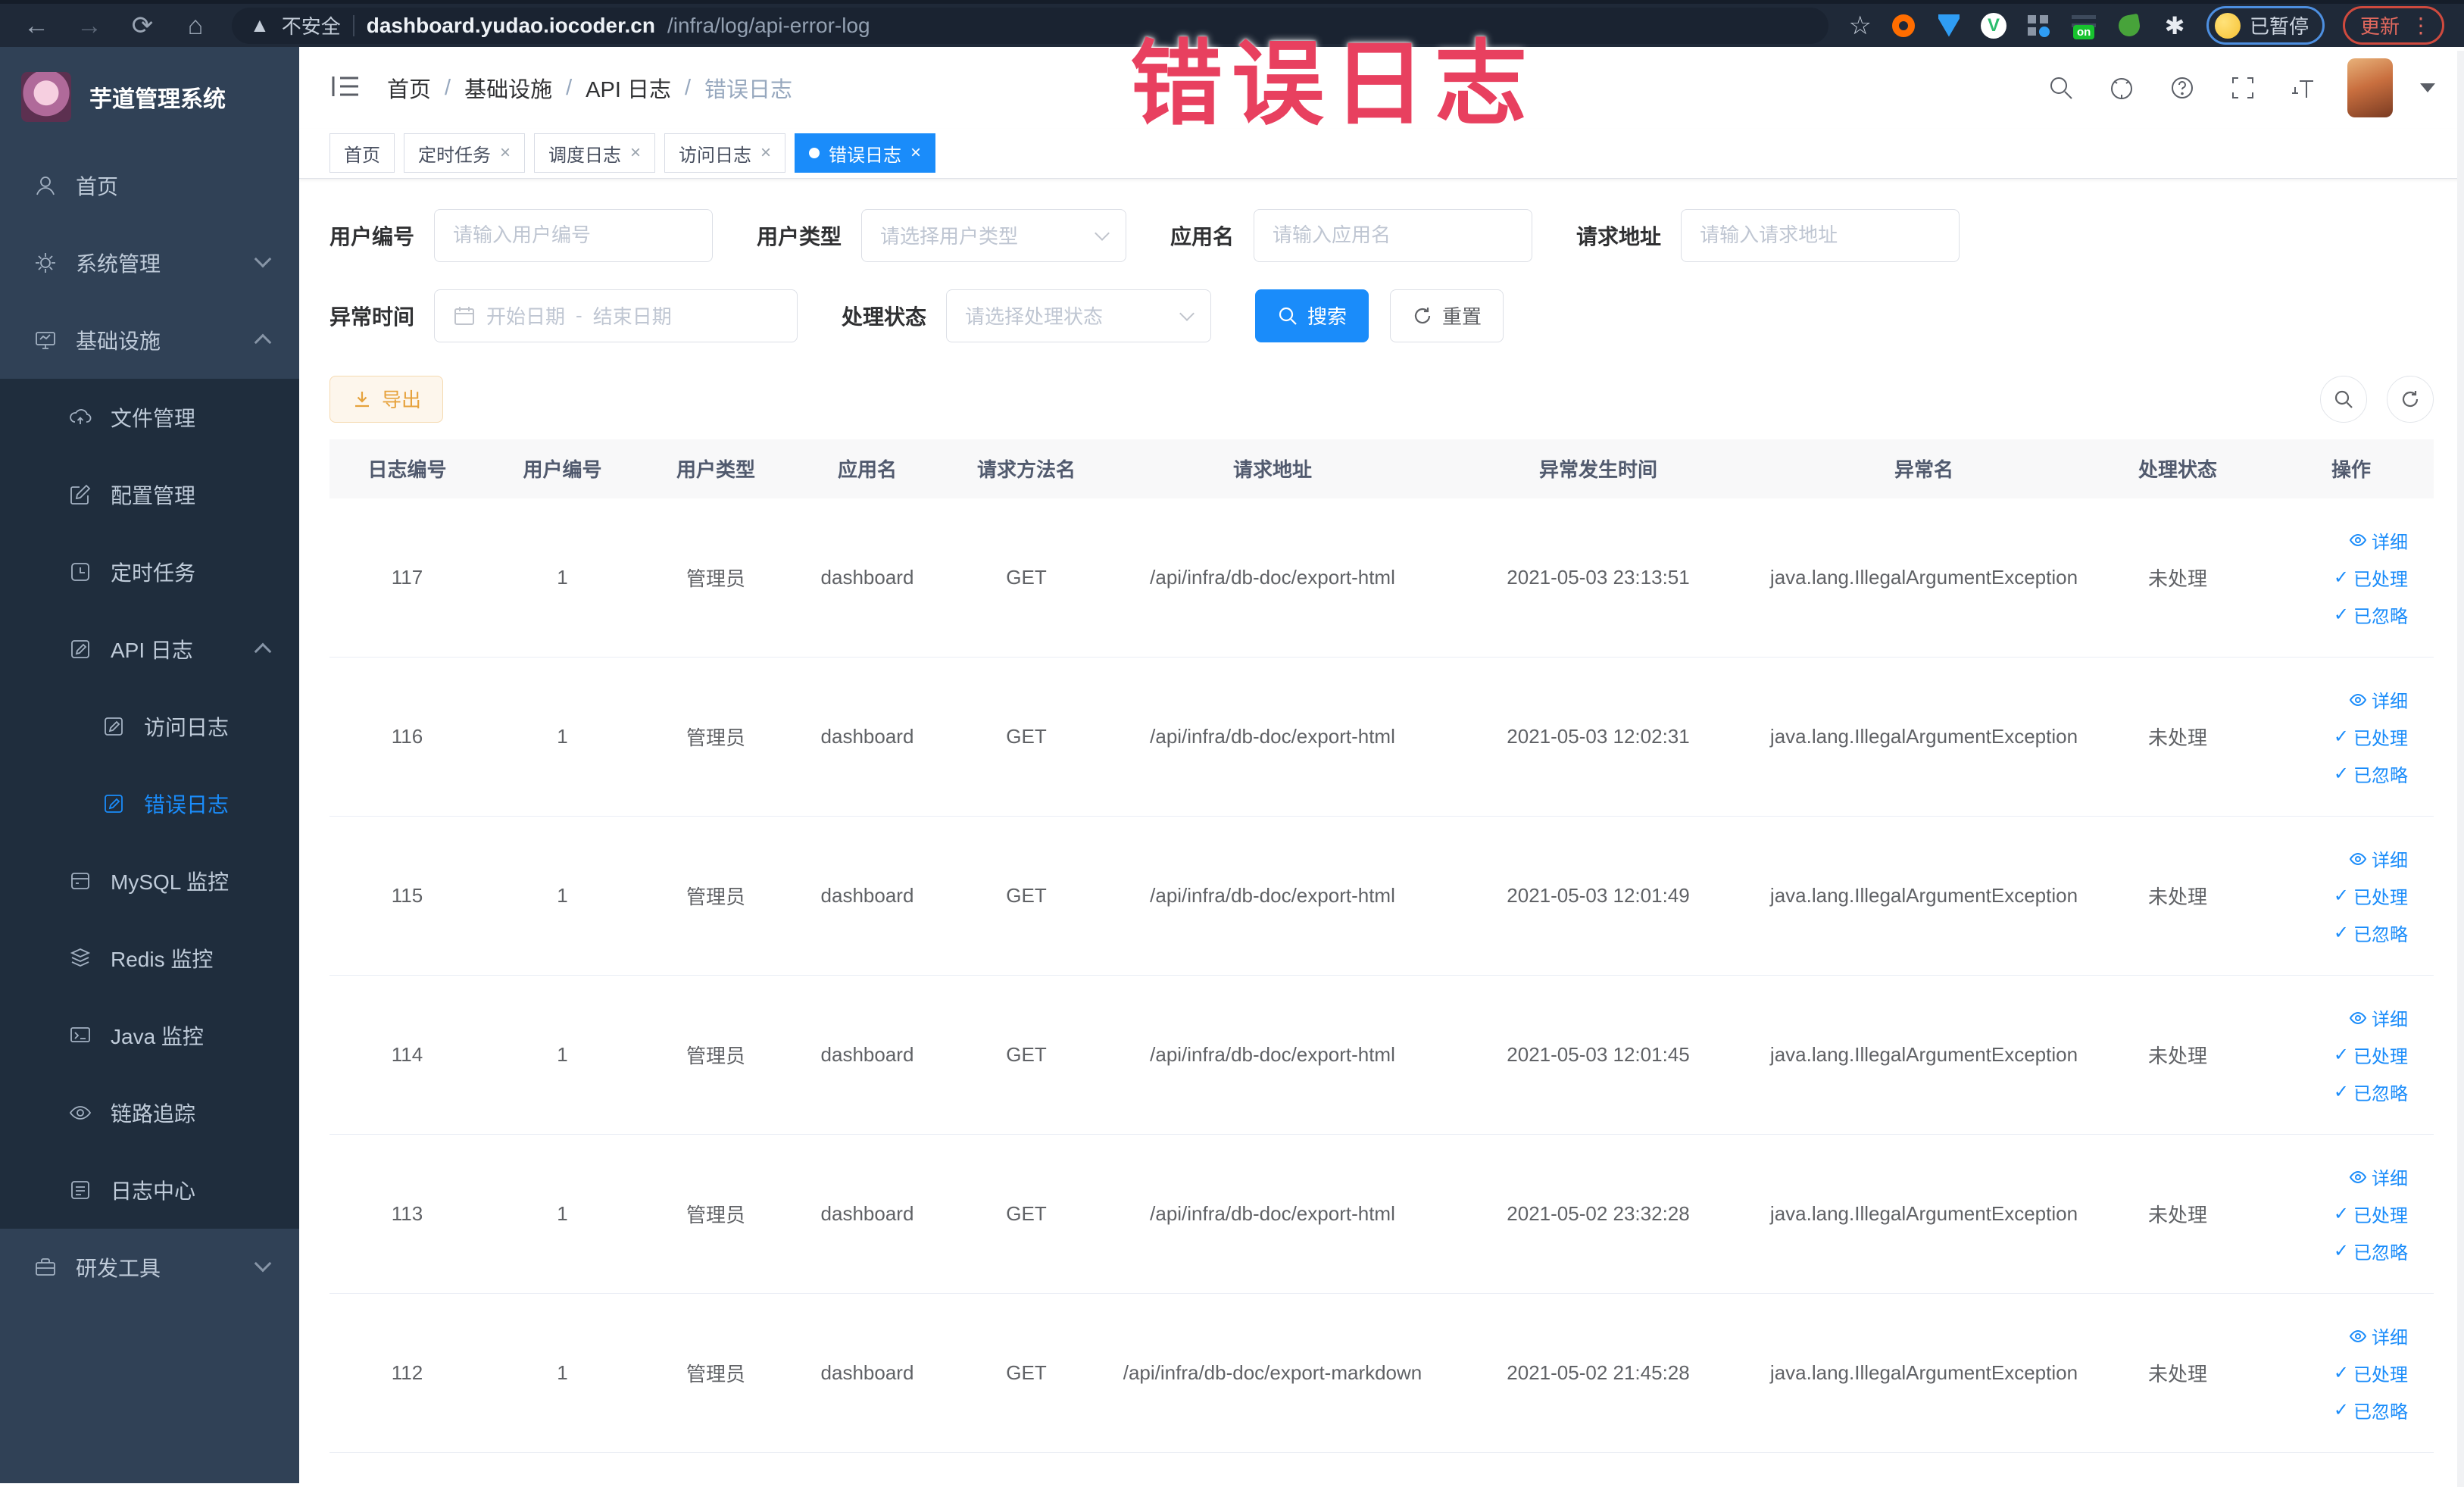 This screenshot has width=2464, height=1487. What do you see at coordinates (149, 649) in the screenshot?
I see `sidebar-item-api-log: API 日志` at bounding box center [149, 649].